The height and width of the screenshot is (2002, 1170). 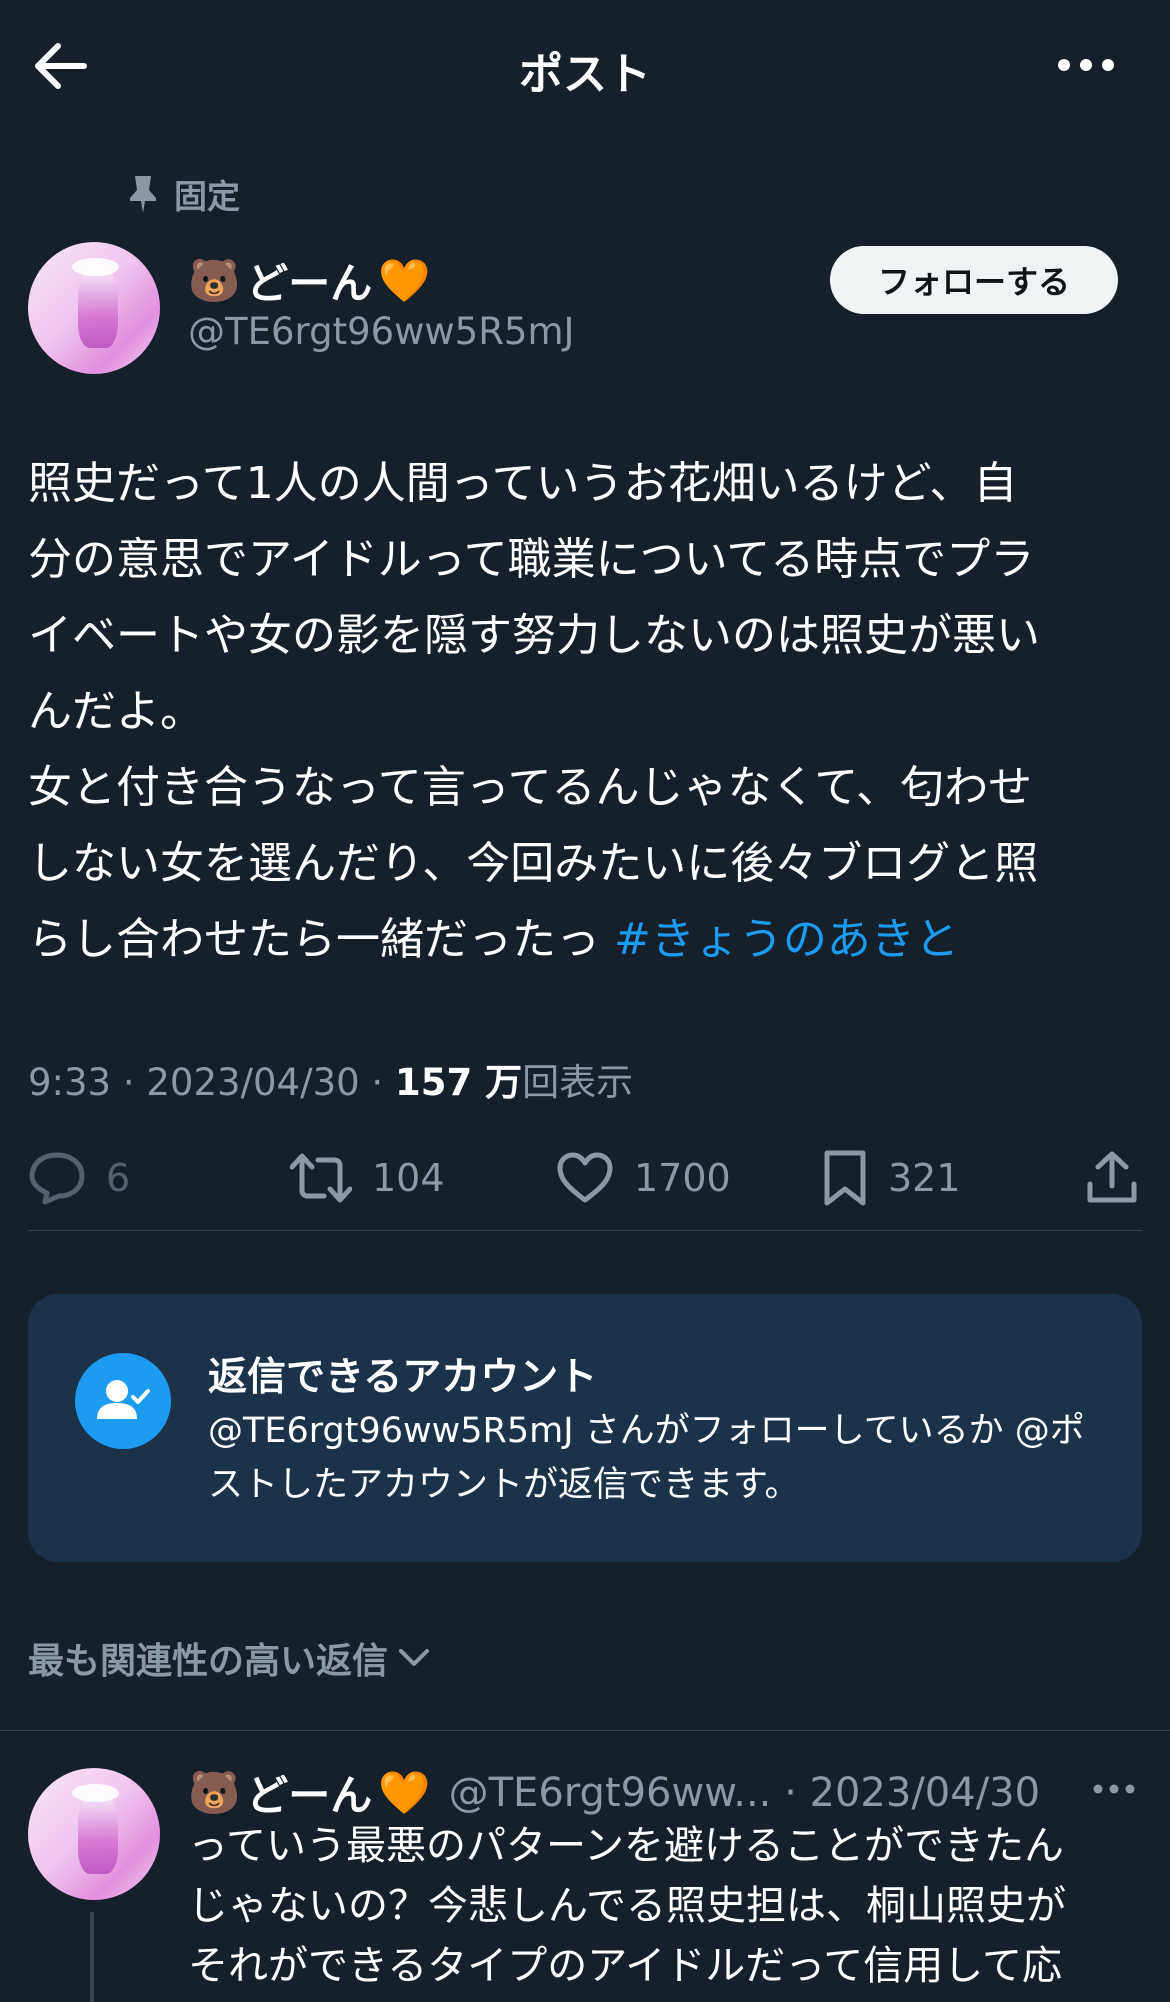 I want to click on views-count: 157 万, so click(x=458, y=1082).